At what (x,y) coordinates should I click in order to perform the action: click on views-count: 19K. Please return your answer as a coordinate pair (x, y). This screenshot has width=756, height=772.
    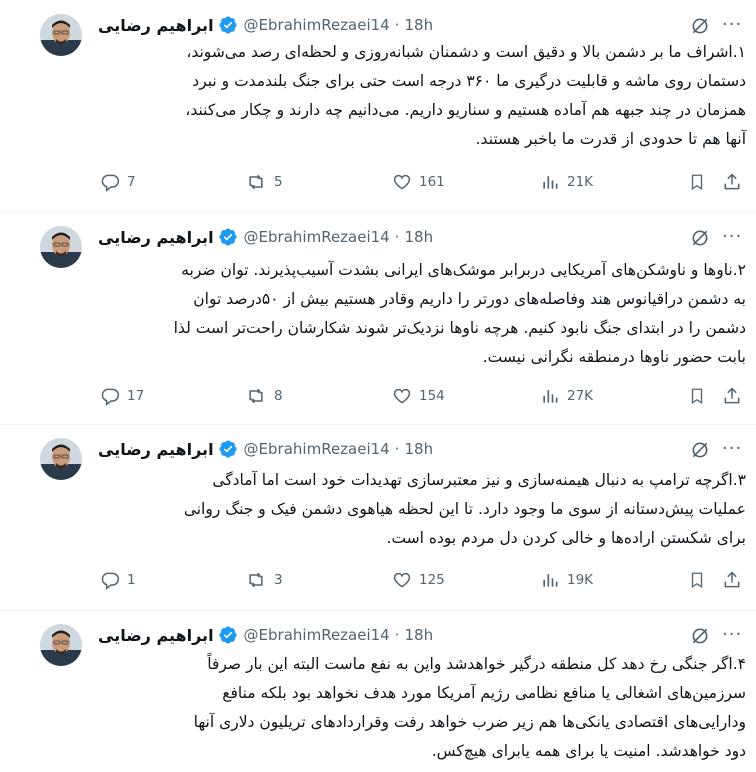
    Looking at the image, I should click on (580, 580).